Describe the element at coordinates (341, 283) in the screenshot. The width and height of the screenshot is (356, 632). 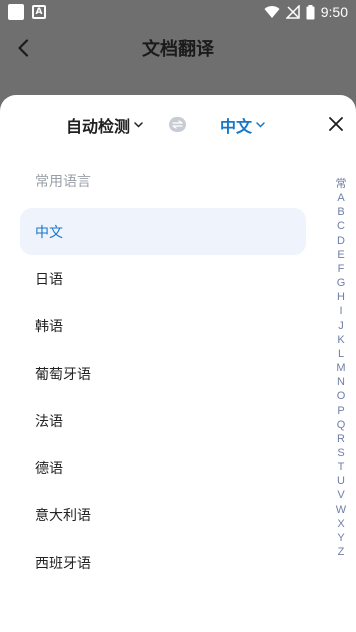
I see `index-letter: G` at that location.